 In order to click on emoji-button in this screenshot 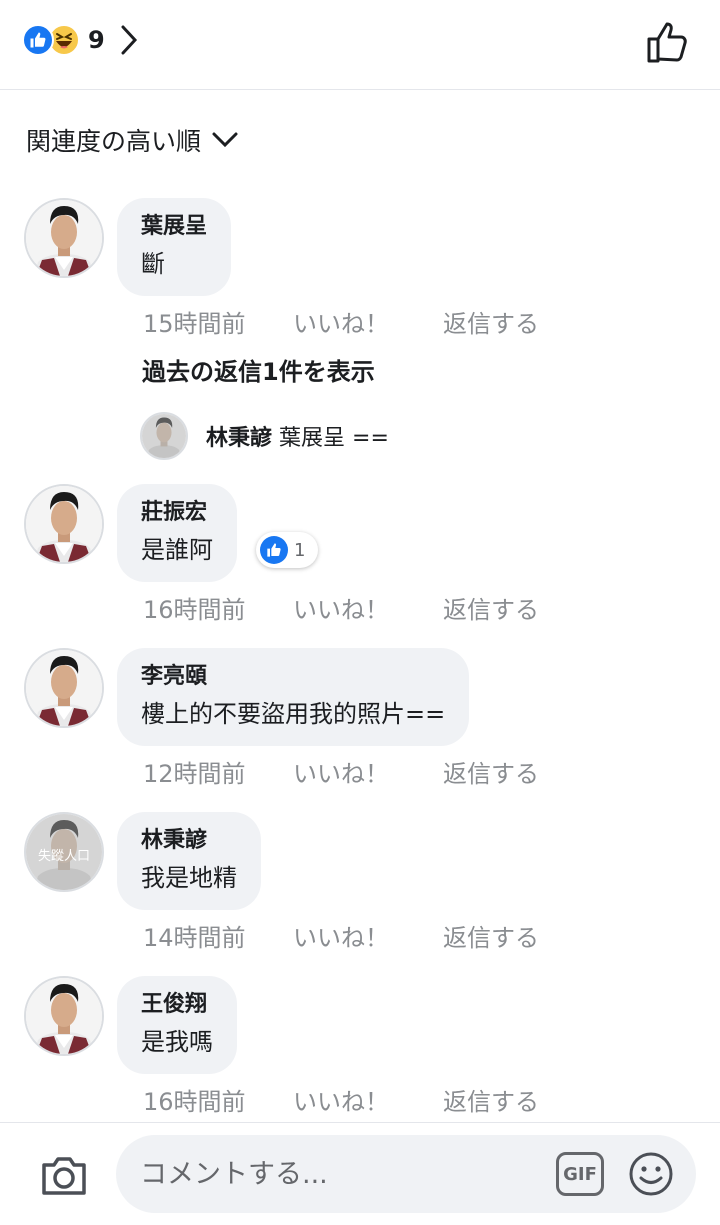, I will do `click(651, 1174)`.